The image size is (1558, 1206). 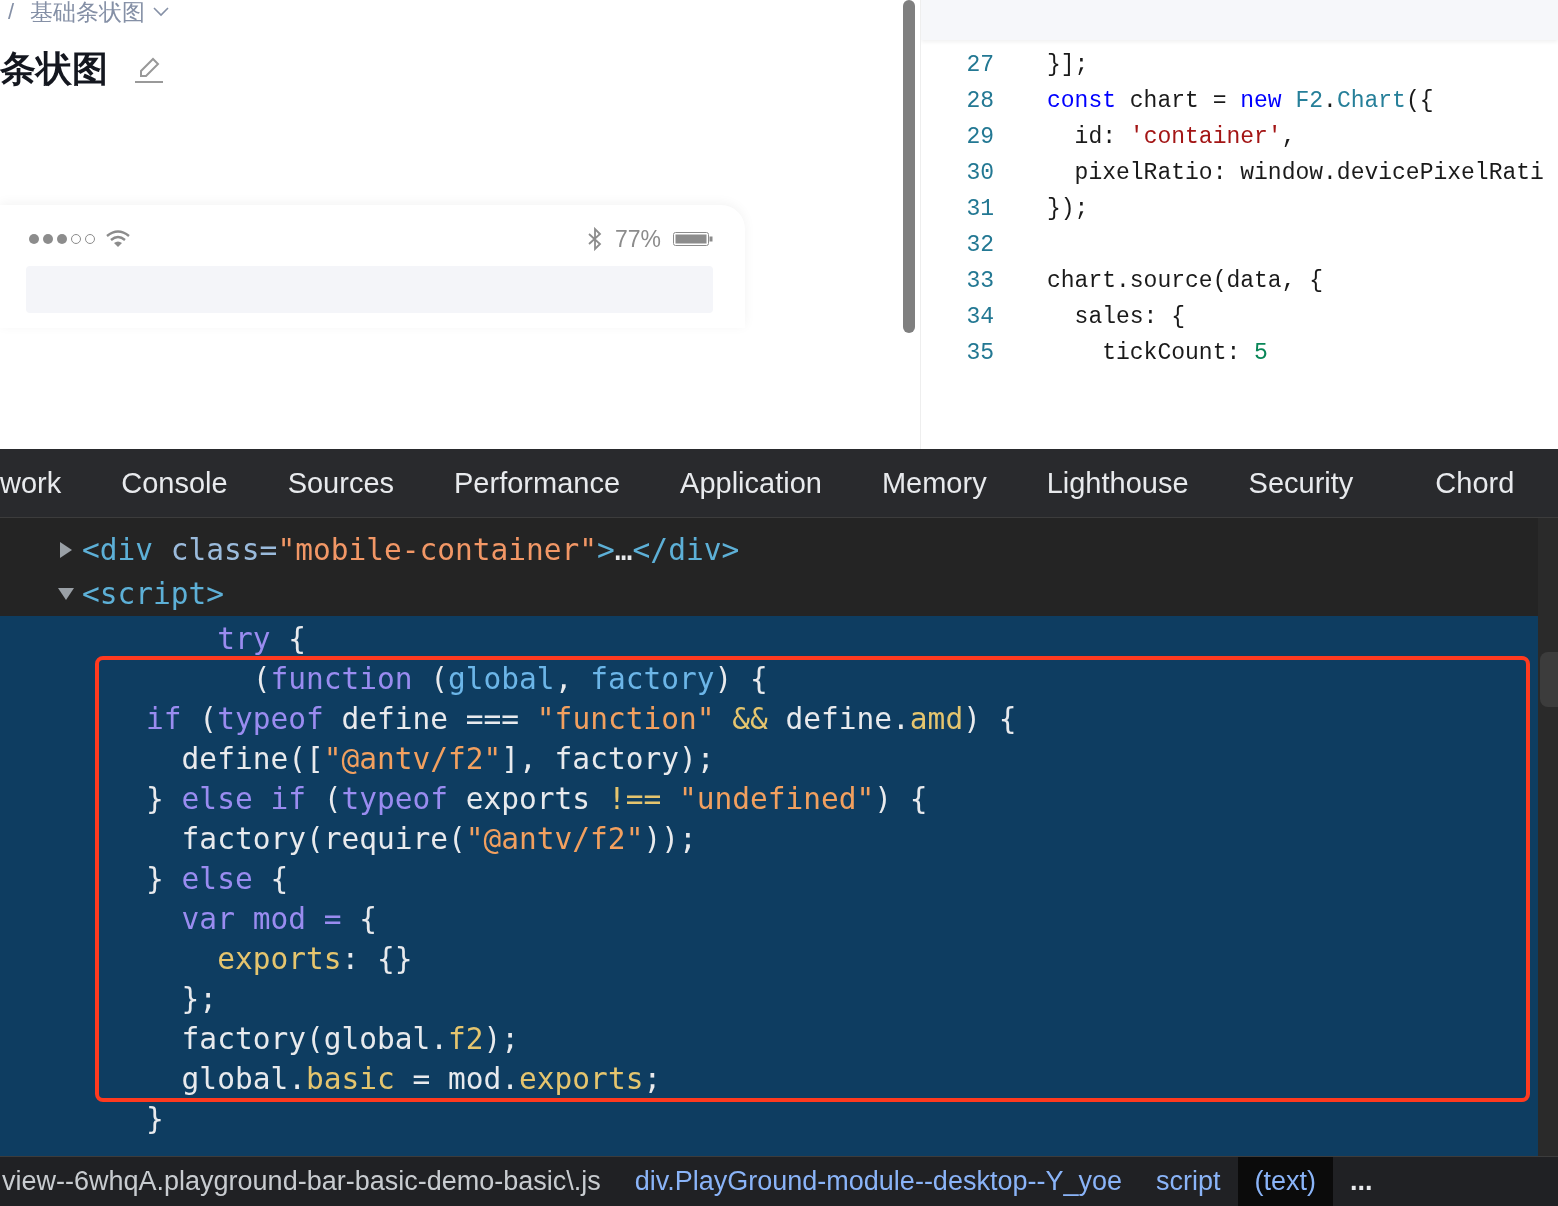 I want to click on devtools-tab: work, so click(x=46, y=483).